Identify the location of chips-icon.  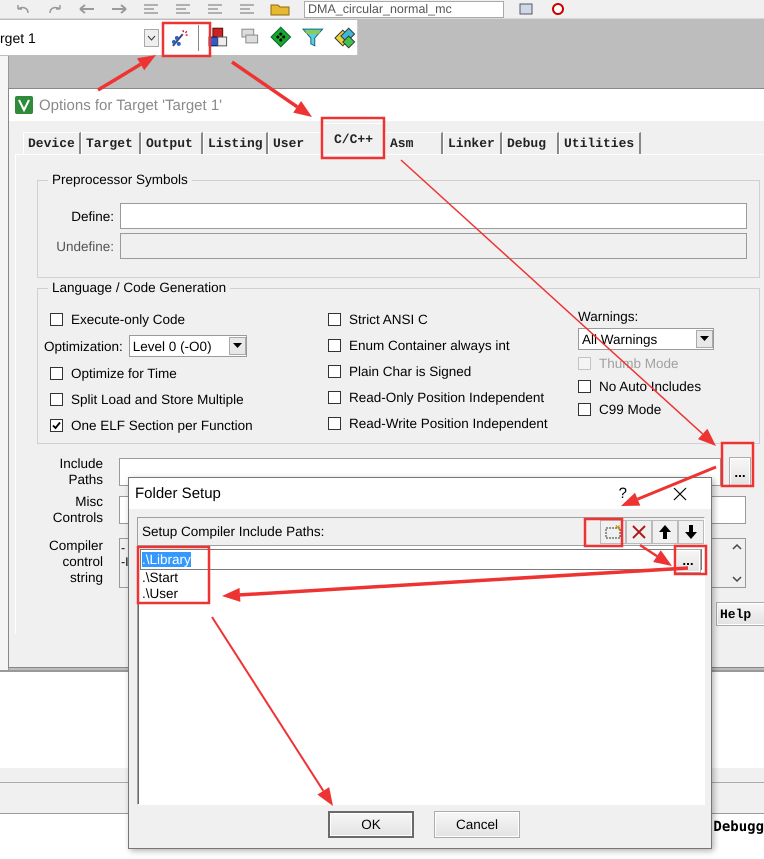
(345, 38).